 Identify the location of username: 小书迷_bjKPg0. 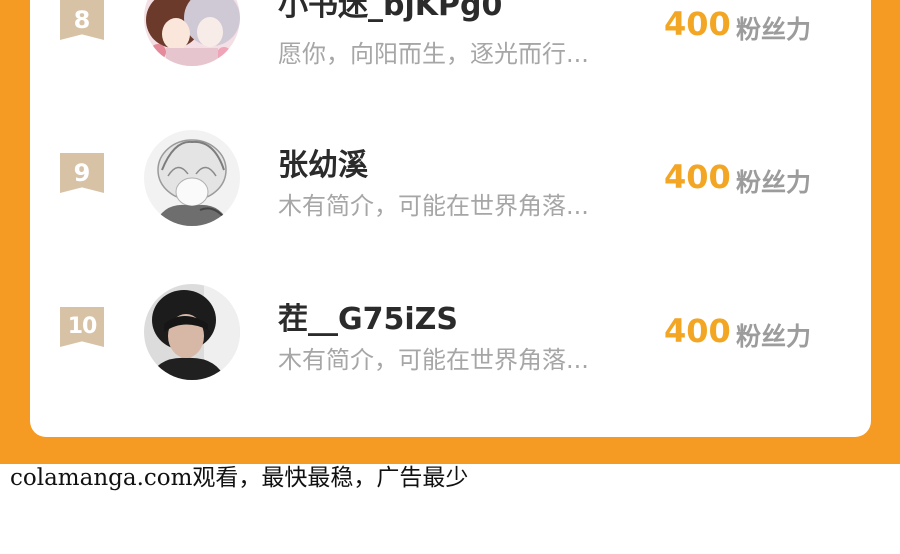
(390, 11).